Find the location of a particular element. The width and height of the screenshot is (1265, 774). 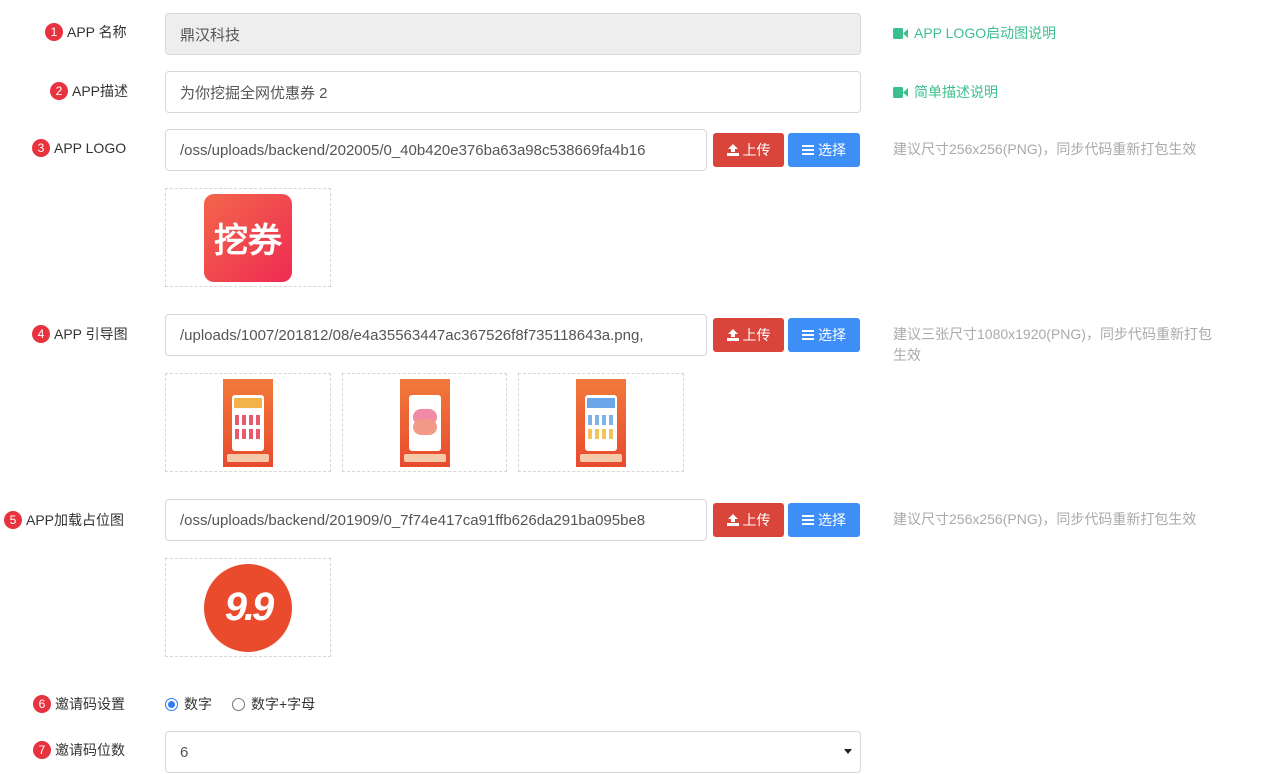

invite-type-radio-group: 数字 数字+字母 is located at coordinates (240, 704).